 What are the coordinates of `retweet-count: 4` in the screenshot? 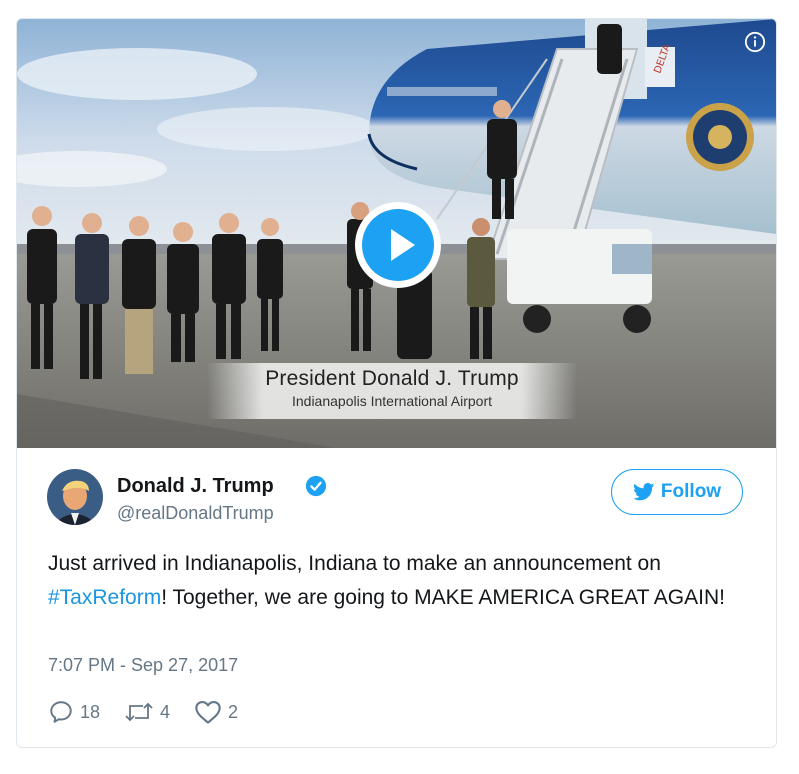 It's located at (165, 711).